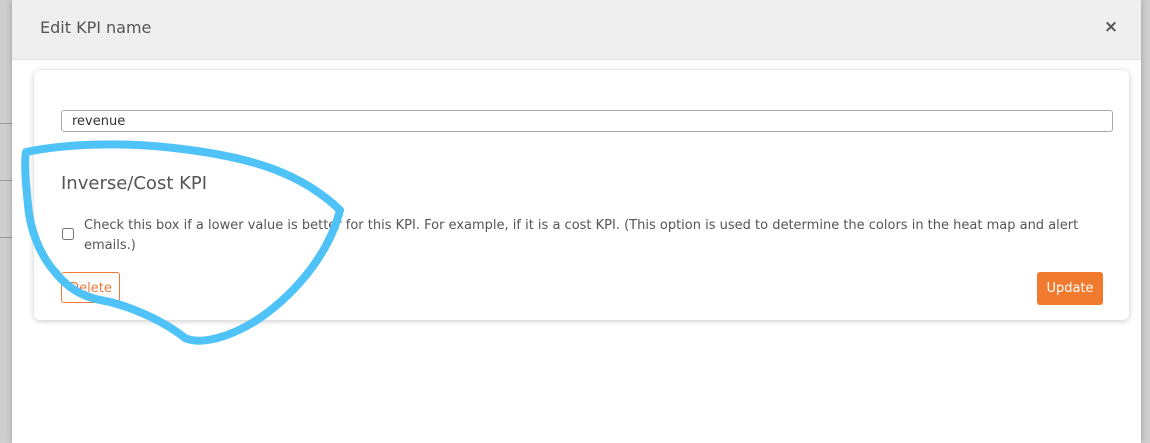  What do you see at coordinates (68, 234) in the screenshot?
I see `inverse-cost-checkbox` at bounding box center [68, 234].